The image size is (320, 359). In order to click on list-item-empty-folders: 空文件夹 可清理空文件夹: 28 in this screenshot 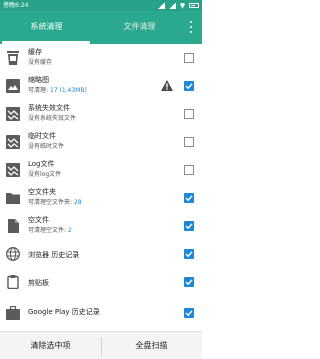, I will do `click(101, 198)`.